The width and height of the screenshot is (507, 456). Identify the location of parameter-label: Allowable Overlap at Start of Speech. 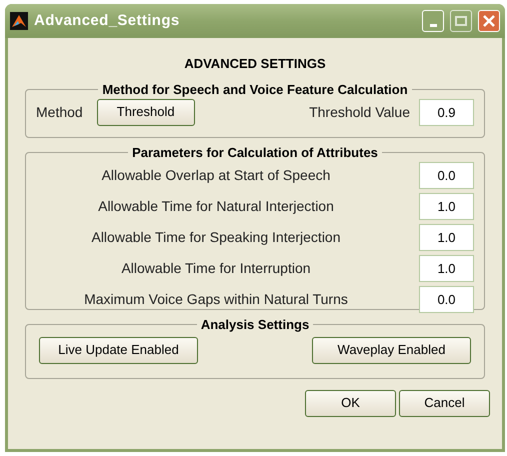
(216, 175).